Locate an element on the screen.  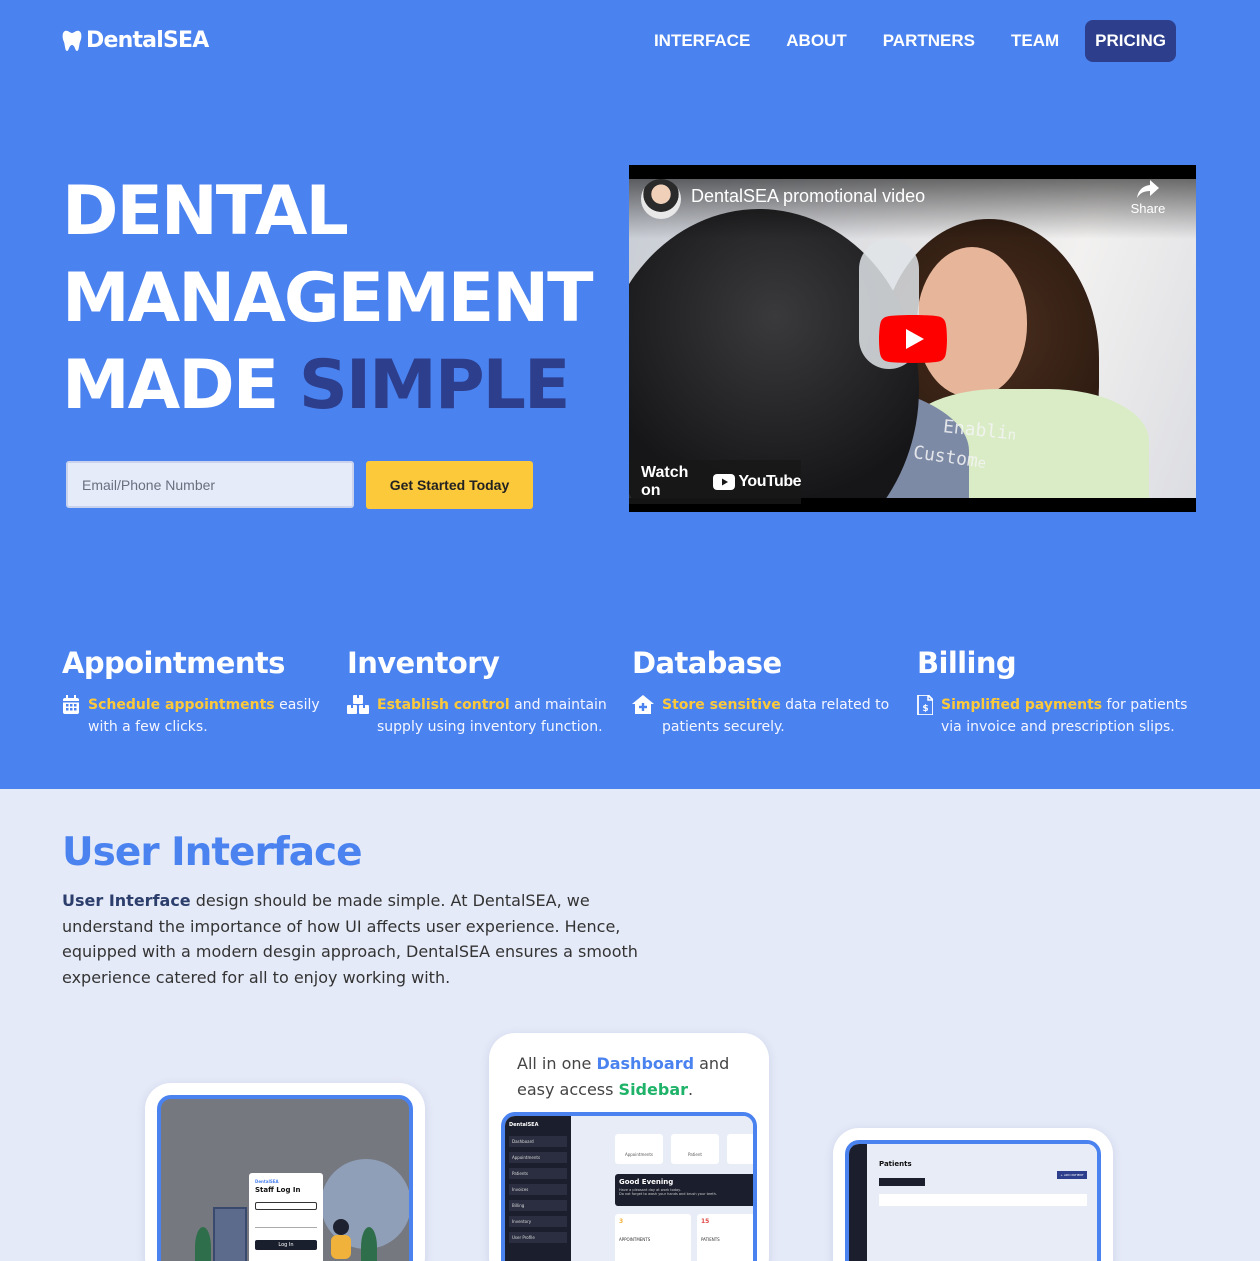
mock-stat-patients: 15 PATIENTS is located at coordinates (725, 1237).